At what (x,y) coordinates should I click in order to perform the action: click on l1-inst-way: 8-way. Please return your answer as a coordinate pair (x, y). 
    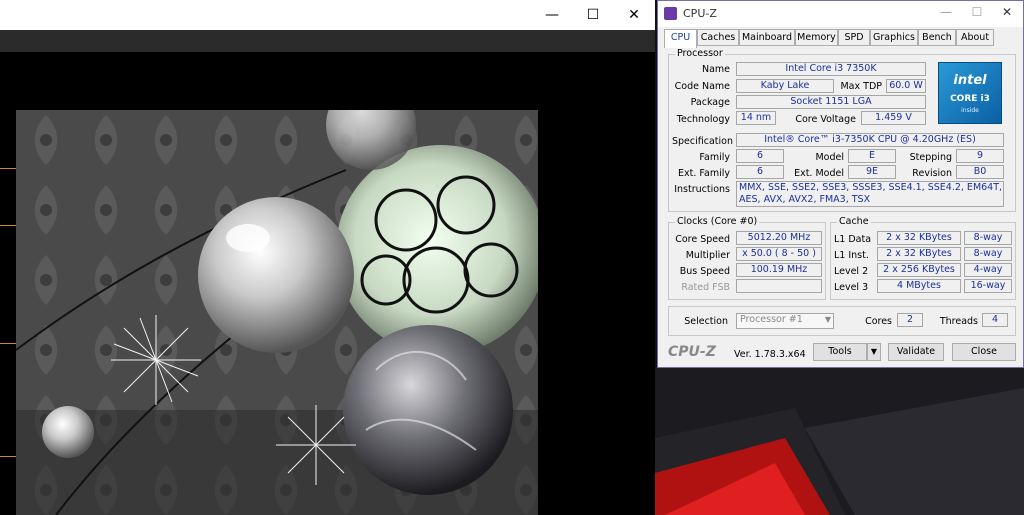
    Looking at the image, I should click on (988, 254).